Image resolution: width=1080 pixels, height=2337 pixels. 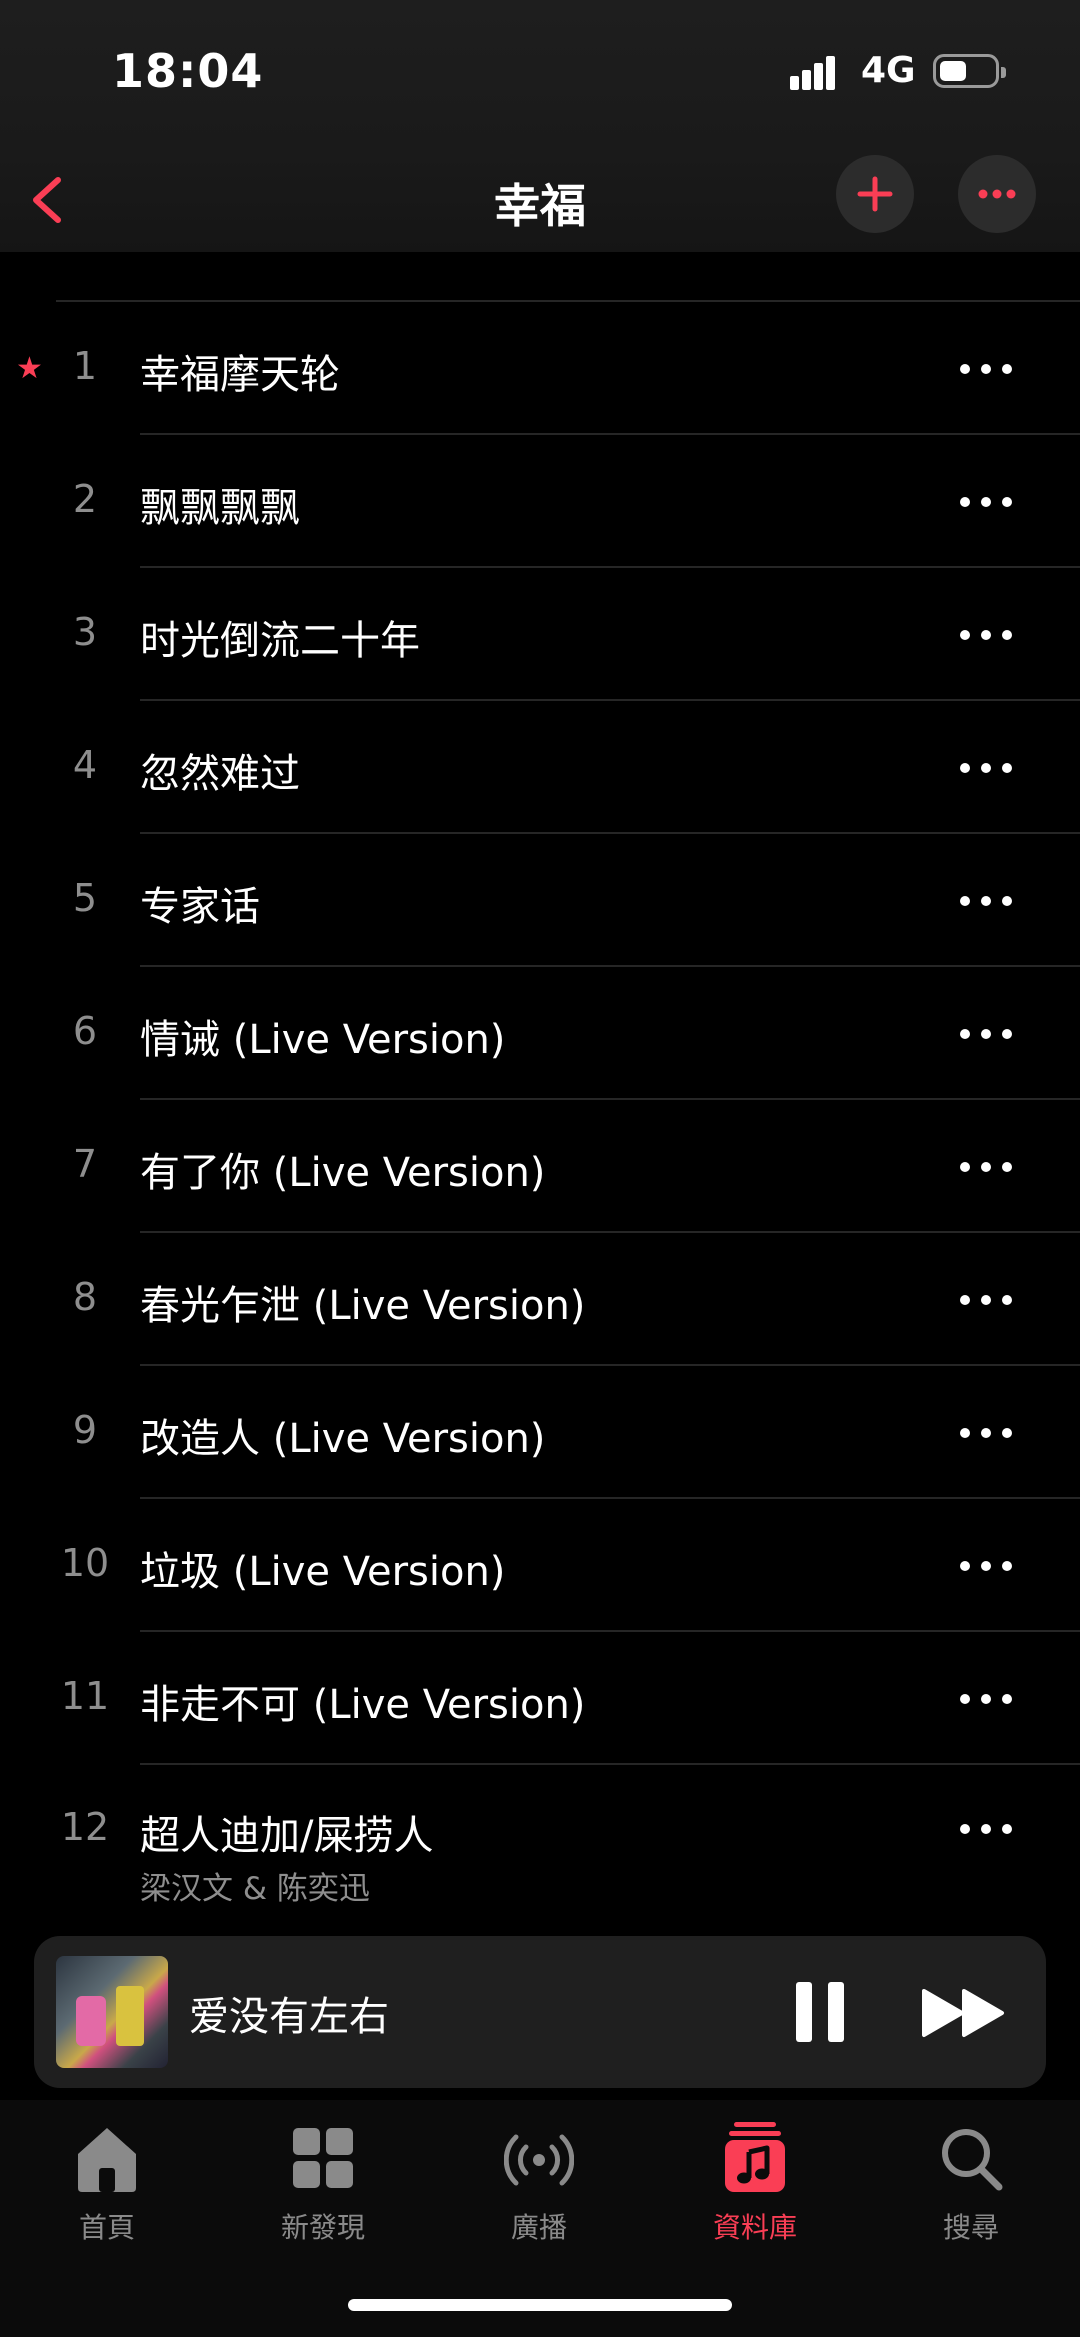 What do you see at coordinates (540, 501) in the screenshot?
I see `track-row: 2 飘飘飘飘` at bounding box center [540, 501].